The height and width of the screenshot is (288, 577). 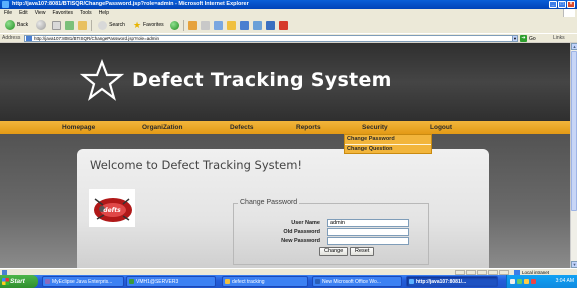 I want to click on new-password-input, so click(x=368, y=241).